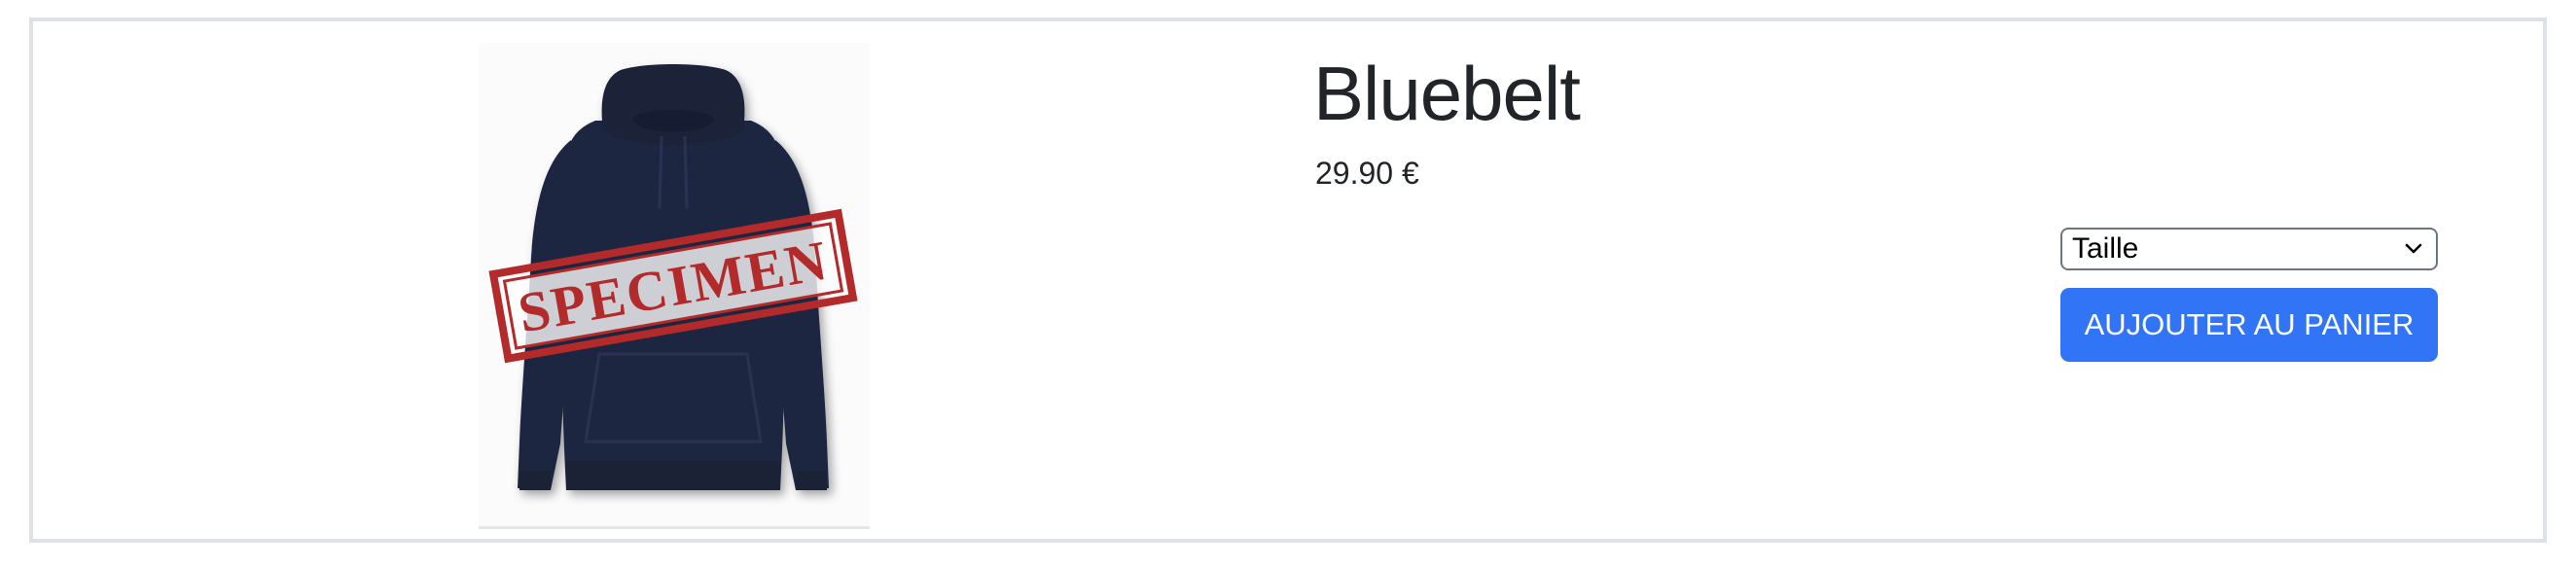  I want to click on size-select-value: Taille, so click(2105, 248).